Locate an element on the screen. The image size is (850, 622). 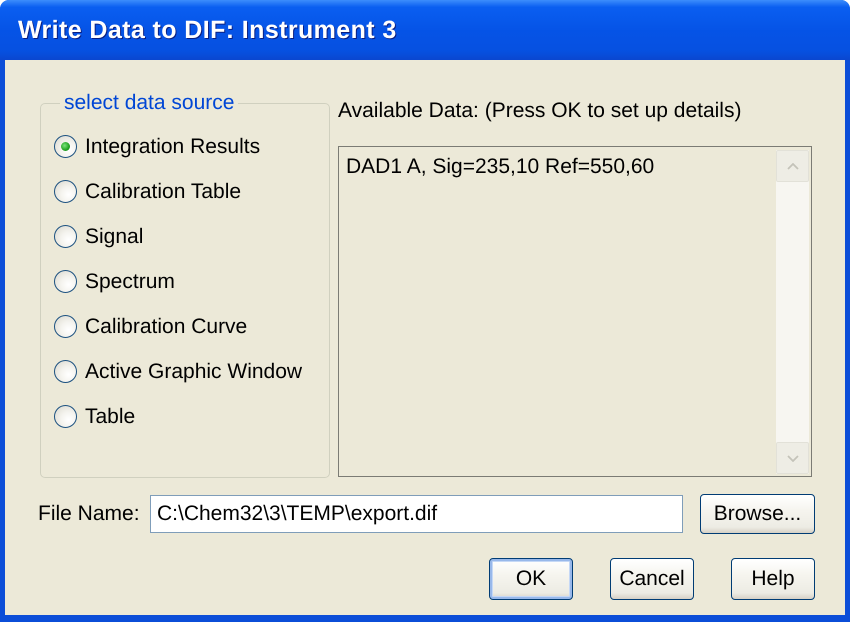
available-data-label: Available Data: (Press OK to set up details) is located at coordinates (540, 111).